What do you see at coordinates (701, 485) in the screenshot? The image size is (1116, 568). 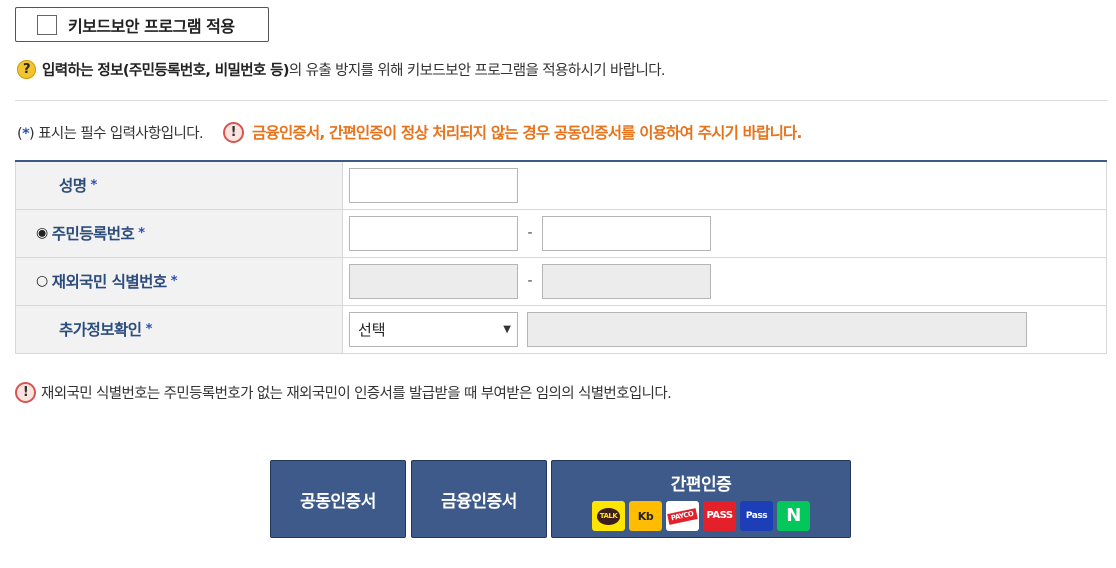 I see `simple-auth-label: 간편인증` at bounding box center [701, 485].